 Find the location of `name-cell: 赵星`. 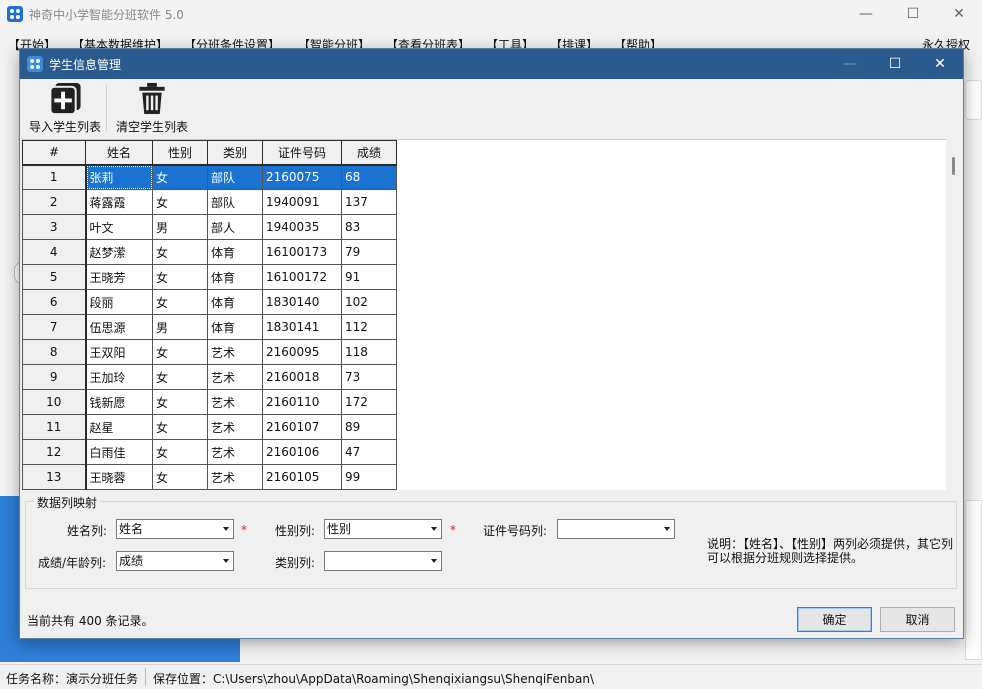

name-cell: 赵星 is located at coordinates (119, 427).